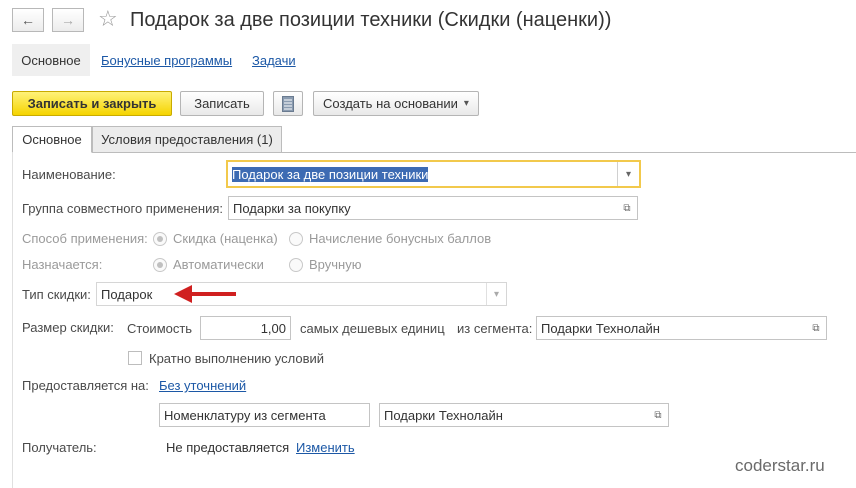 Image resolution: width=856 pixels, height=488 pixels. I want to click on name-value: Подарок за две позиции техники, so click(330, 174).